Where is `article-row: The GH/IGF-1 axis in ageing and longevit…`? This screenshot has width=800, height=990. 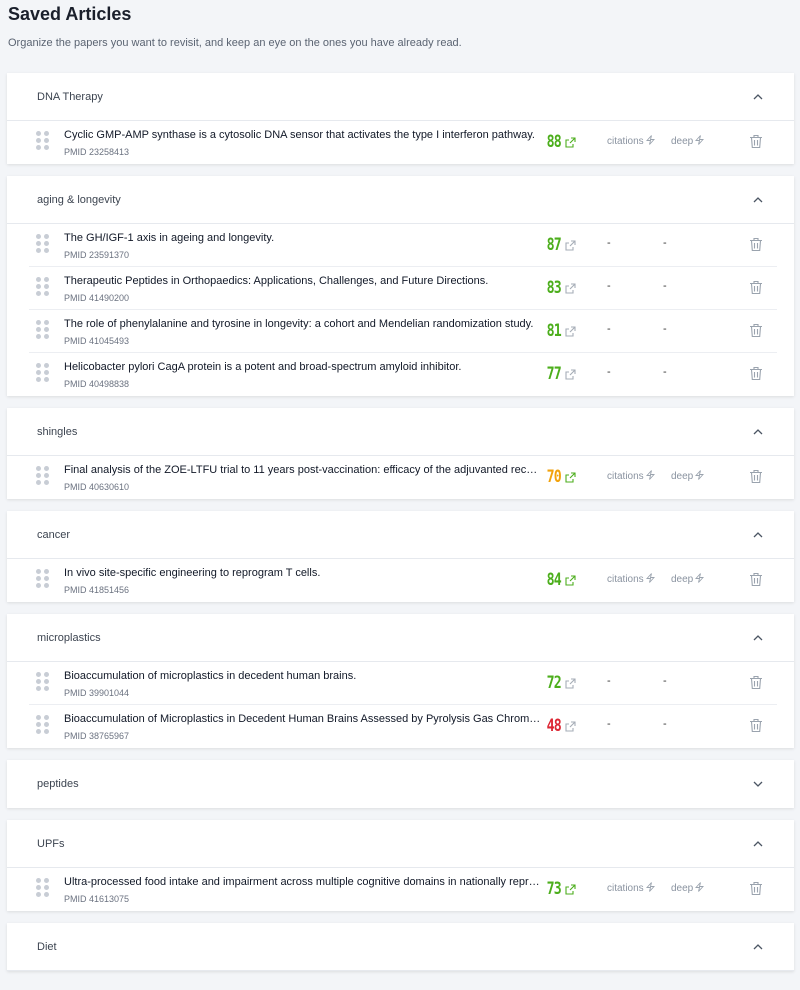 article-row: The GH/IGF-1 axis in ageing and longevit… is located at coordinates (403, 245).